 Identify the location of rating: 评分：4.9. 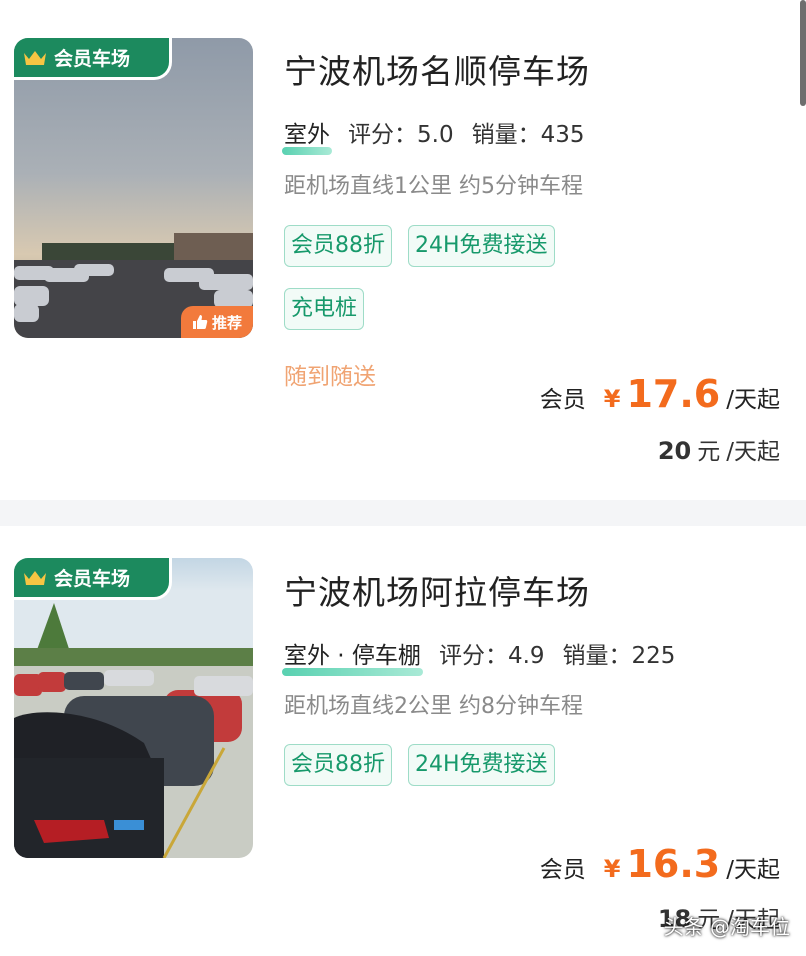
(492, 653).